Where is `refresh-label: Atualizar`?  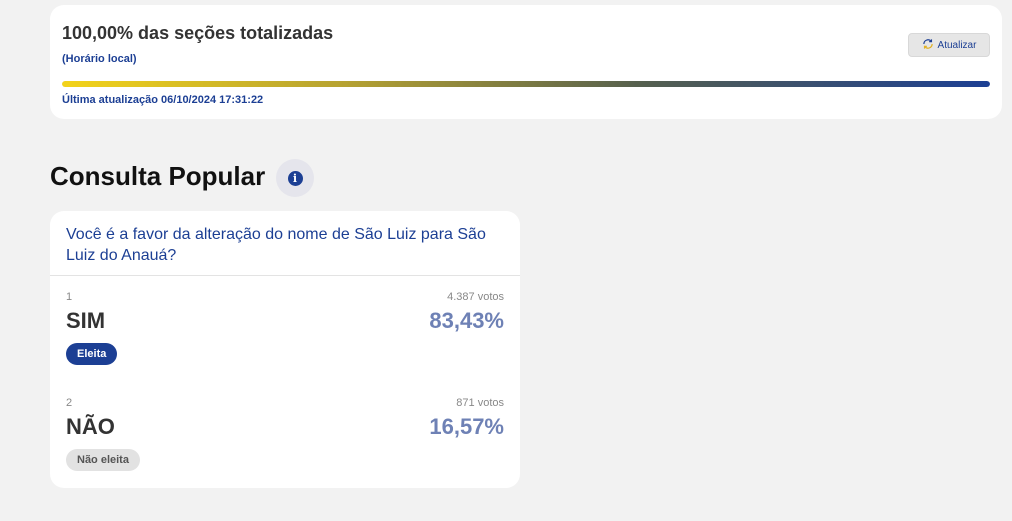 refresh-label: Atualizar is located at coordinates (957, 45).